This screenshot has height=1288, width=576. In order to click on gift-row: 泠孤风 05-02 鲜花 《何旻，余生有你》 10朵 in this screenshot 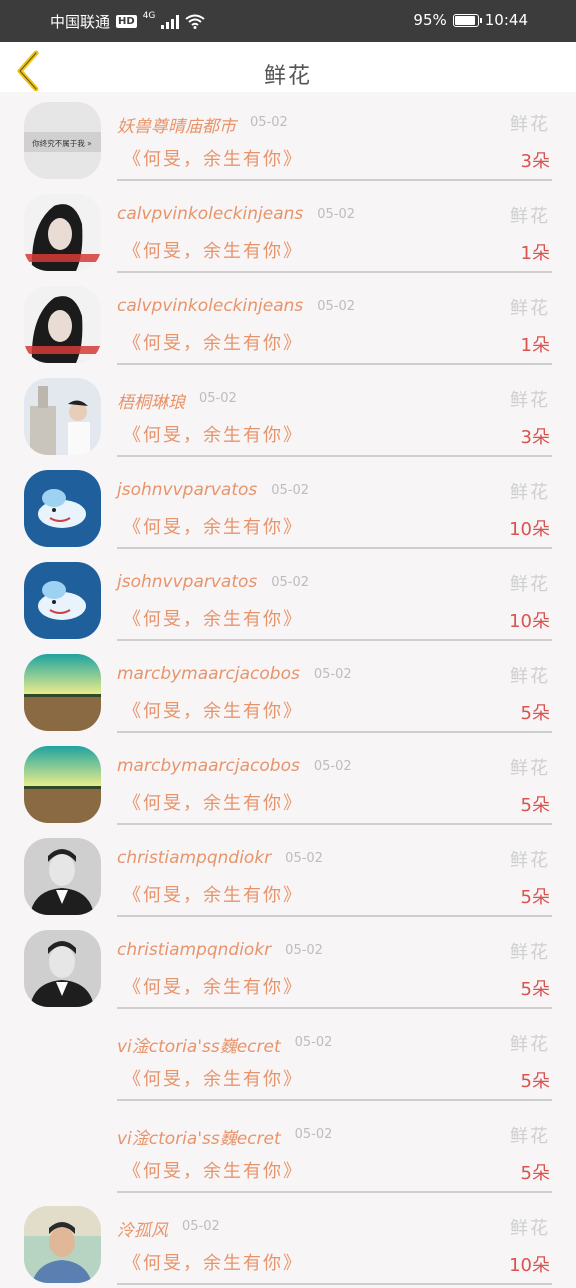, I will do `click(288, 1242)`.